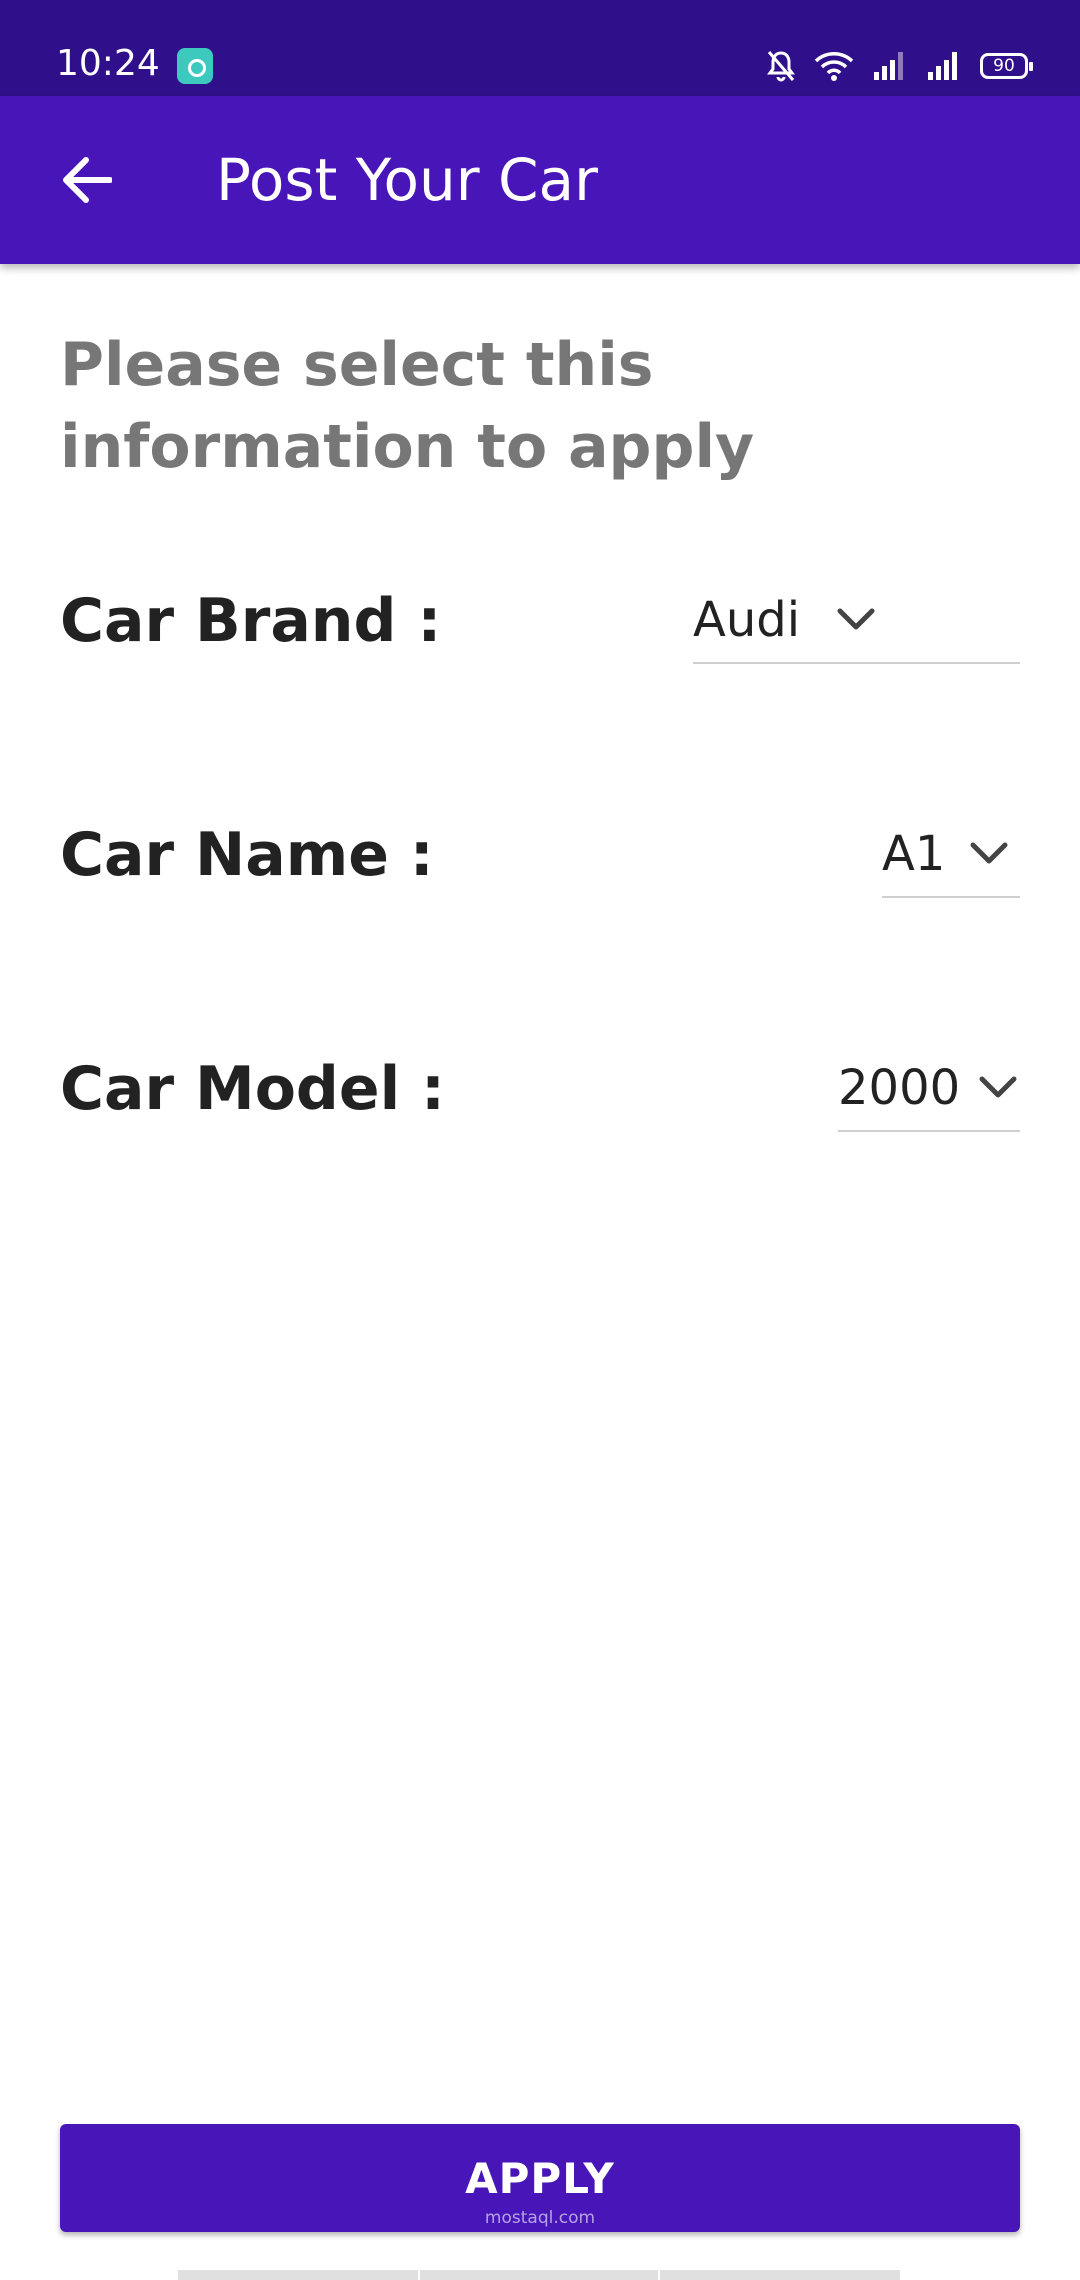 This screenshot has height=2280, width=1080. I want to click on app-bar: Post Your Car, so click(540, 180).